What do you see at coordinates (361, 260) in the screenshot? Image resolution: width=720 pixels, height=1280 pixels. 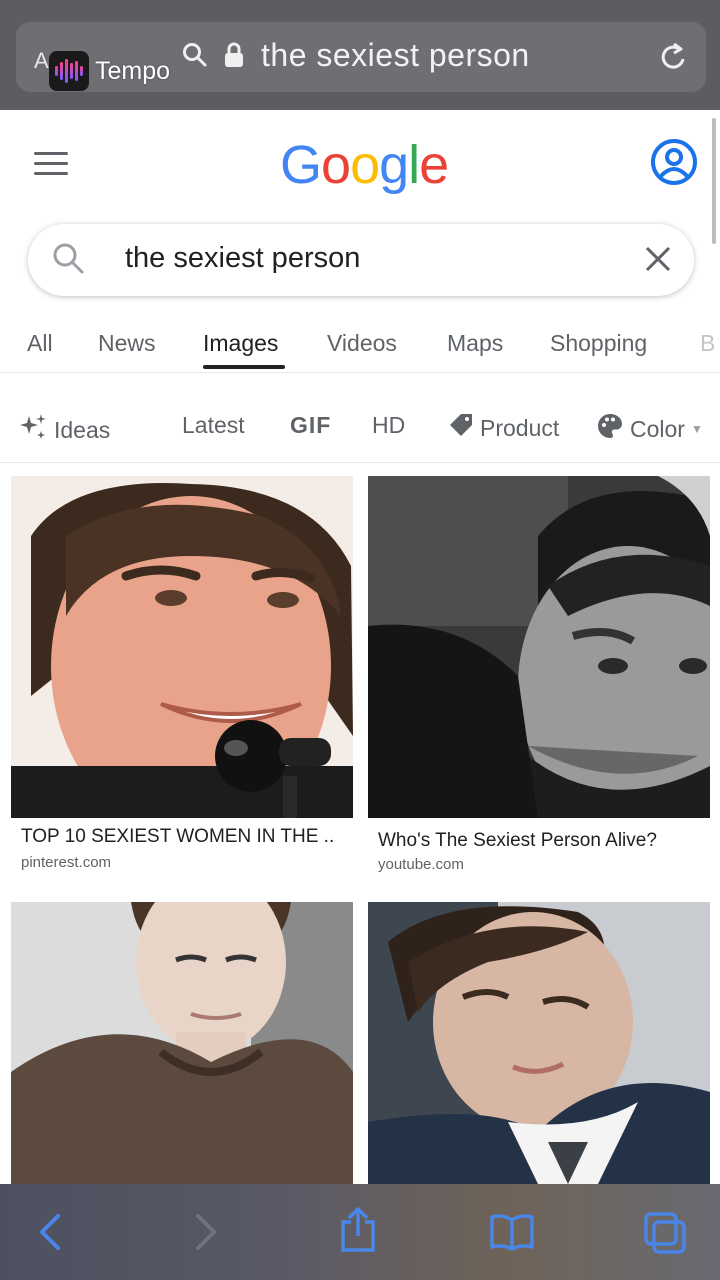 I see `search-box: the sexiest person` at bounding box center [361, 260].